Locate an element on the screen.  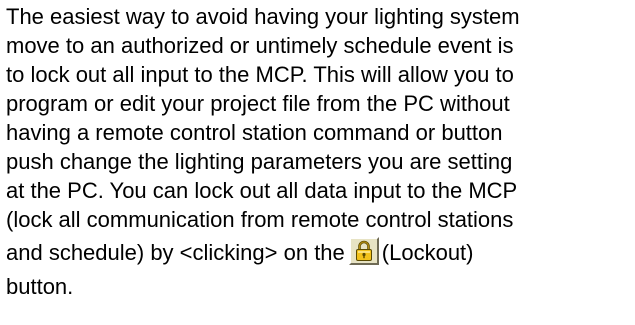
lockout-button is located at coordinates (363, 251).